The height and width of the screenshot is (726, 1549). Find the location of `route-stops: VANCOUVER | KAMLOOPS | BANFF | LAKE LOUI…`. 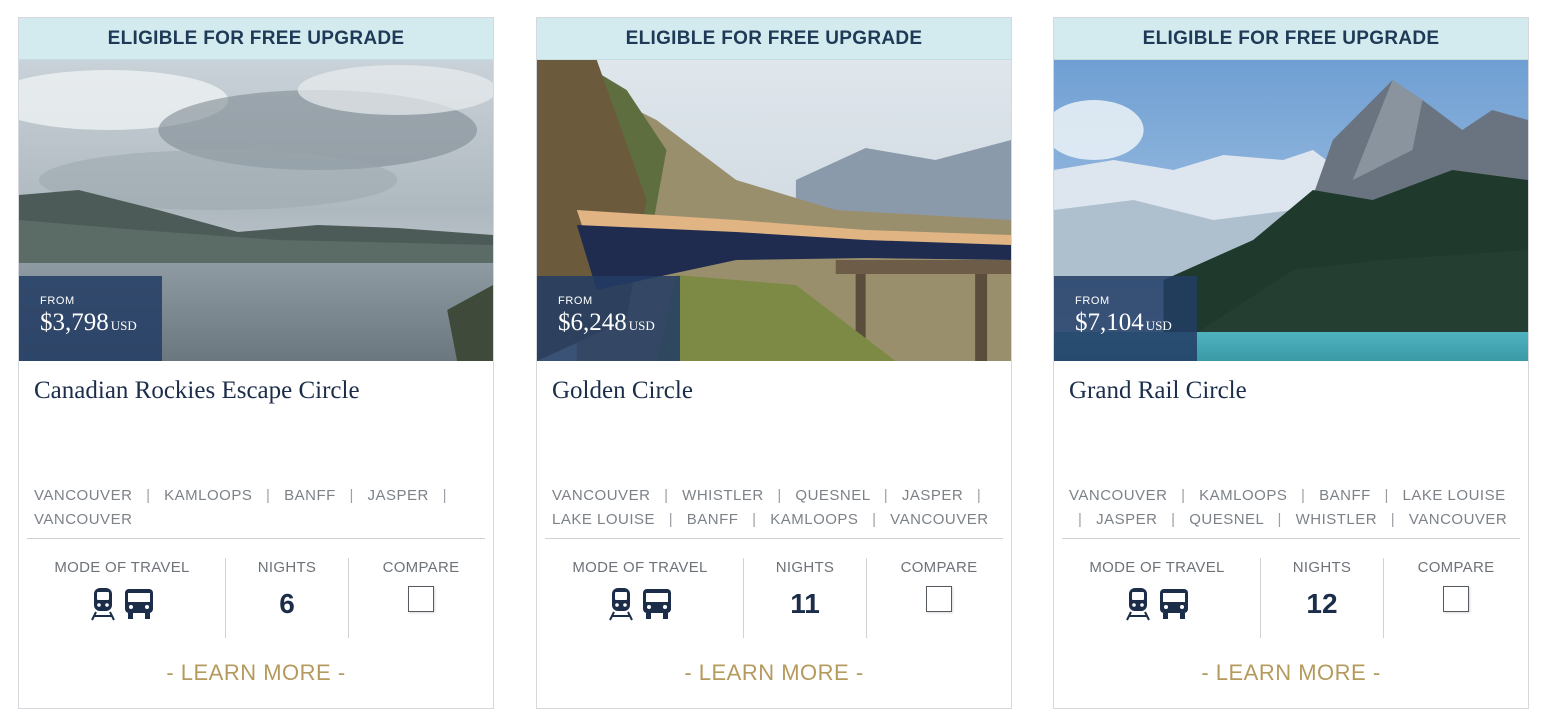

route-stops: VANCOUVER | KAMLOOPS | BANFF | LAKE LOUI… is located at coordinates (1292, 508).